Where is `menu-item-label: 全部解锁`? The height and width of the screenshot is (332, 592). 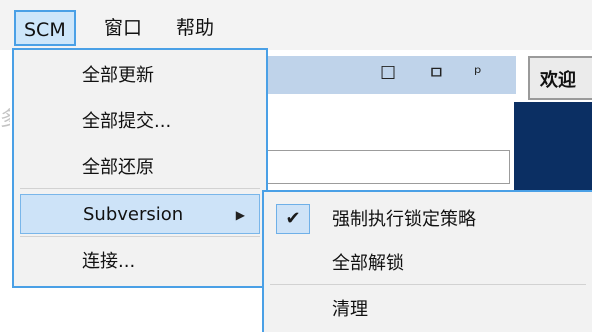
menu-item-label: 全部解锁 is located at coordinates (368, 263).